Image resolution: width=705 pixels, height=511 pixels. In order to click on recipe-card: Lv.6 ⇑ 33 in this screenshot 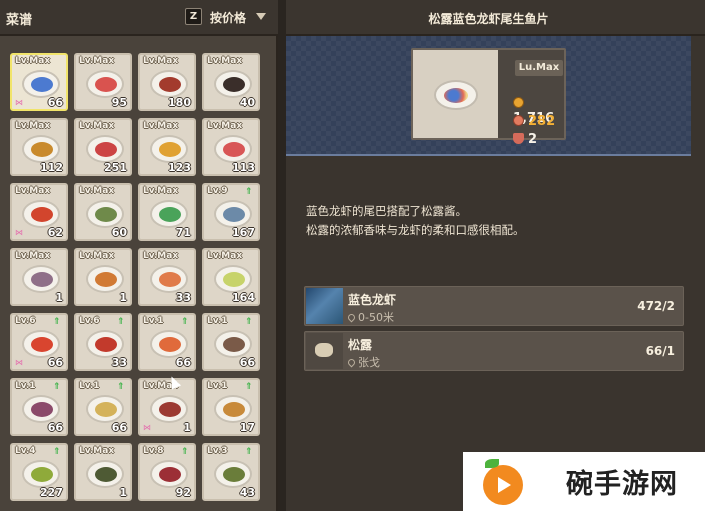, I will do `click(103, 342)`.